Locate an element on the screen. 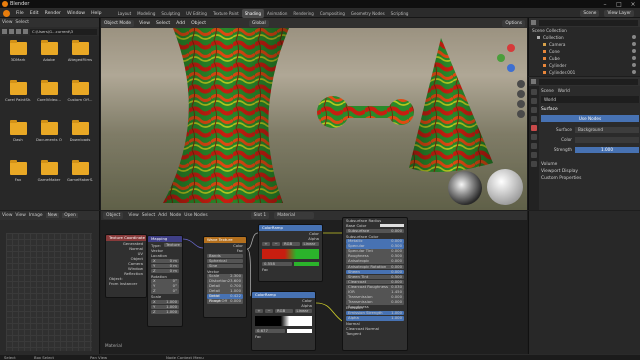 The height and width of the screenshot is (360, 640). wave-output: Fac is located at coordinates (240, 250).